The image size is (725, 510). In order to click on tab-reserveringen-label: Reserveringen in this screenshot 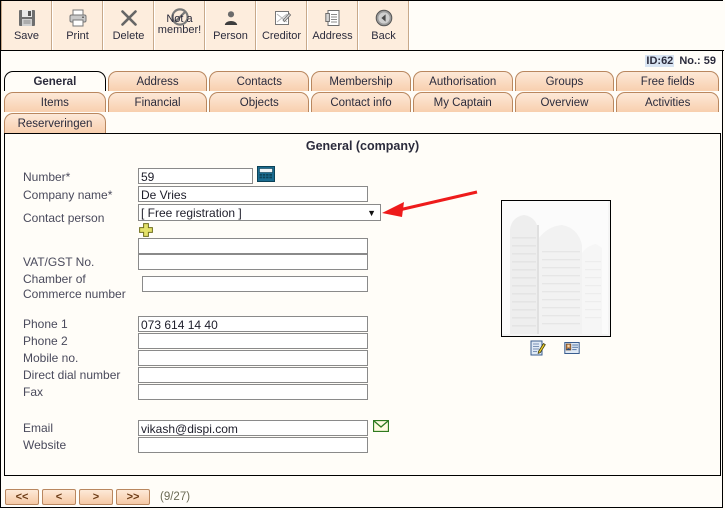, I will do `click(55, 123)`.